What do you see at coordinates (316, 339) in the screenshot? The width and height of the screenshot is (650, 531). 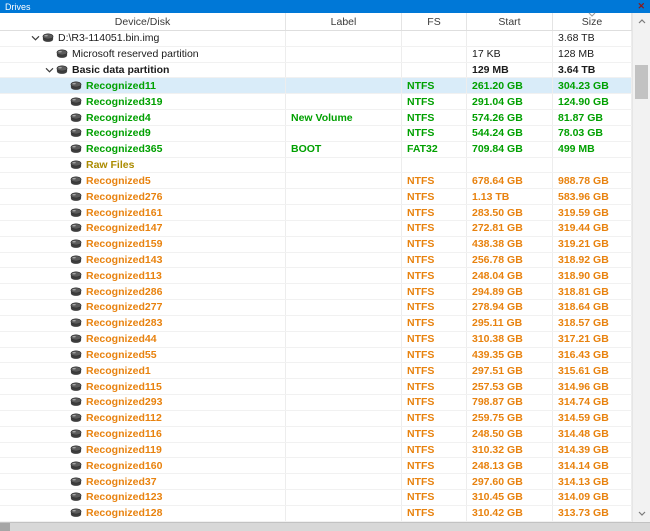 I see `table-row: Recognized44 NTFS 310.38 GB 317.21 GB` at bounding box center [316, 339].